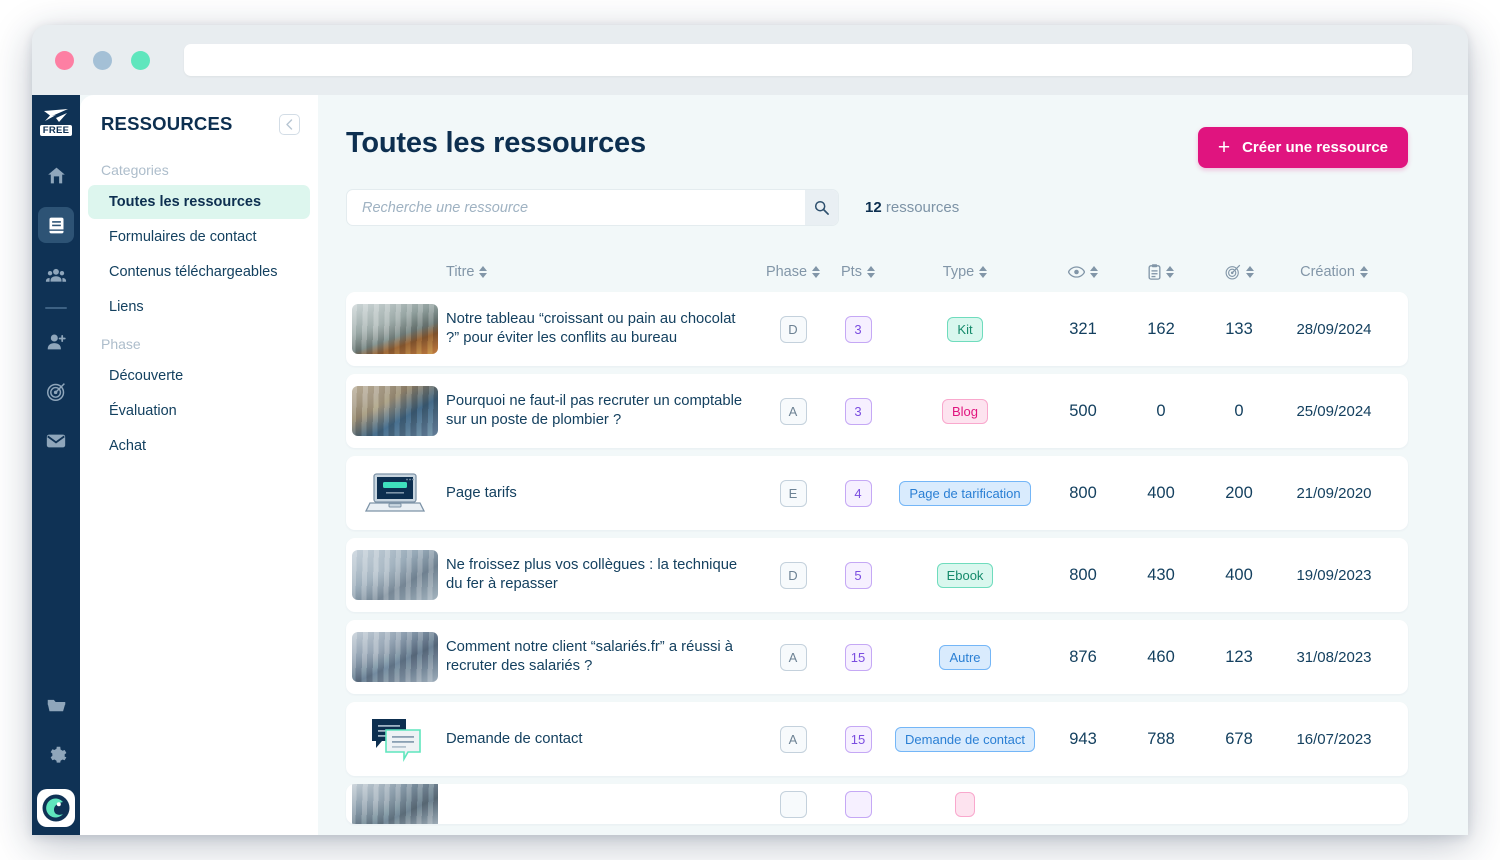 This screenshot has width=1500, height=860. Describe the element at coordinates (1249, 272) in the screenshot. I see `sort-toggle-goals` at that location.